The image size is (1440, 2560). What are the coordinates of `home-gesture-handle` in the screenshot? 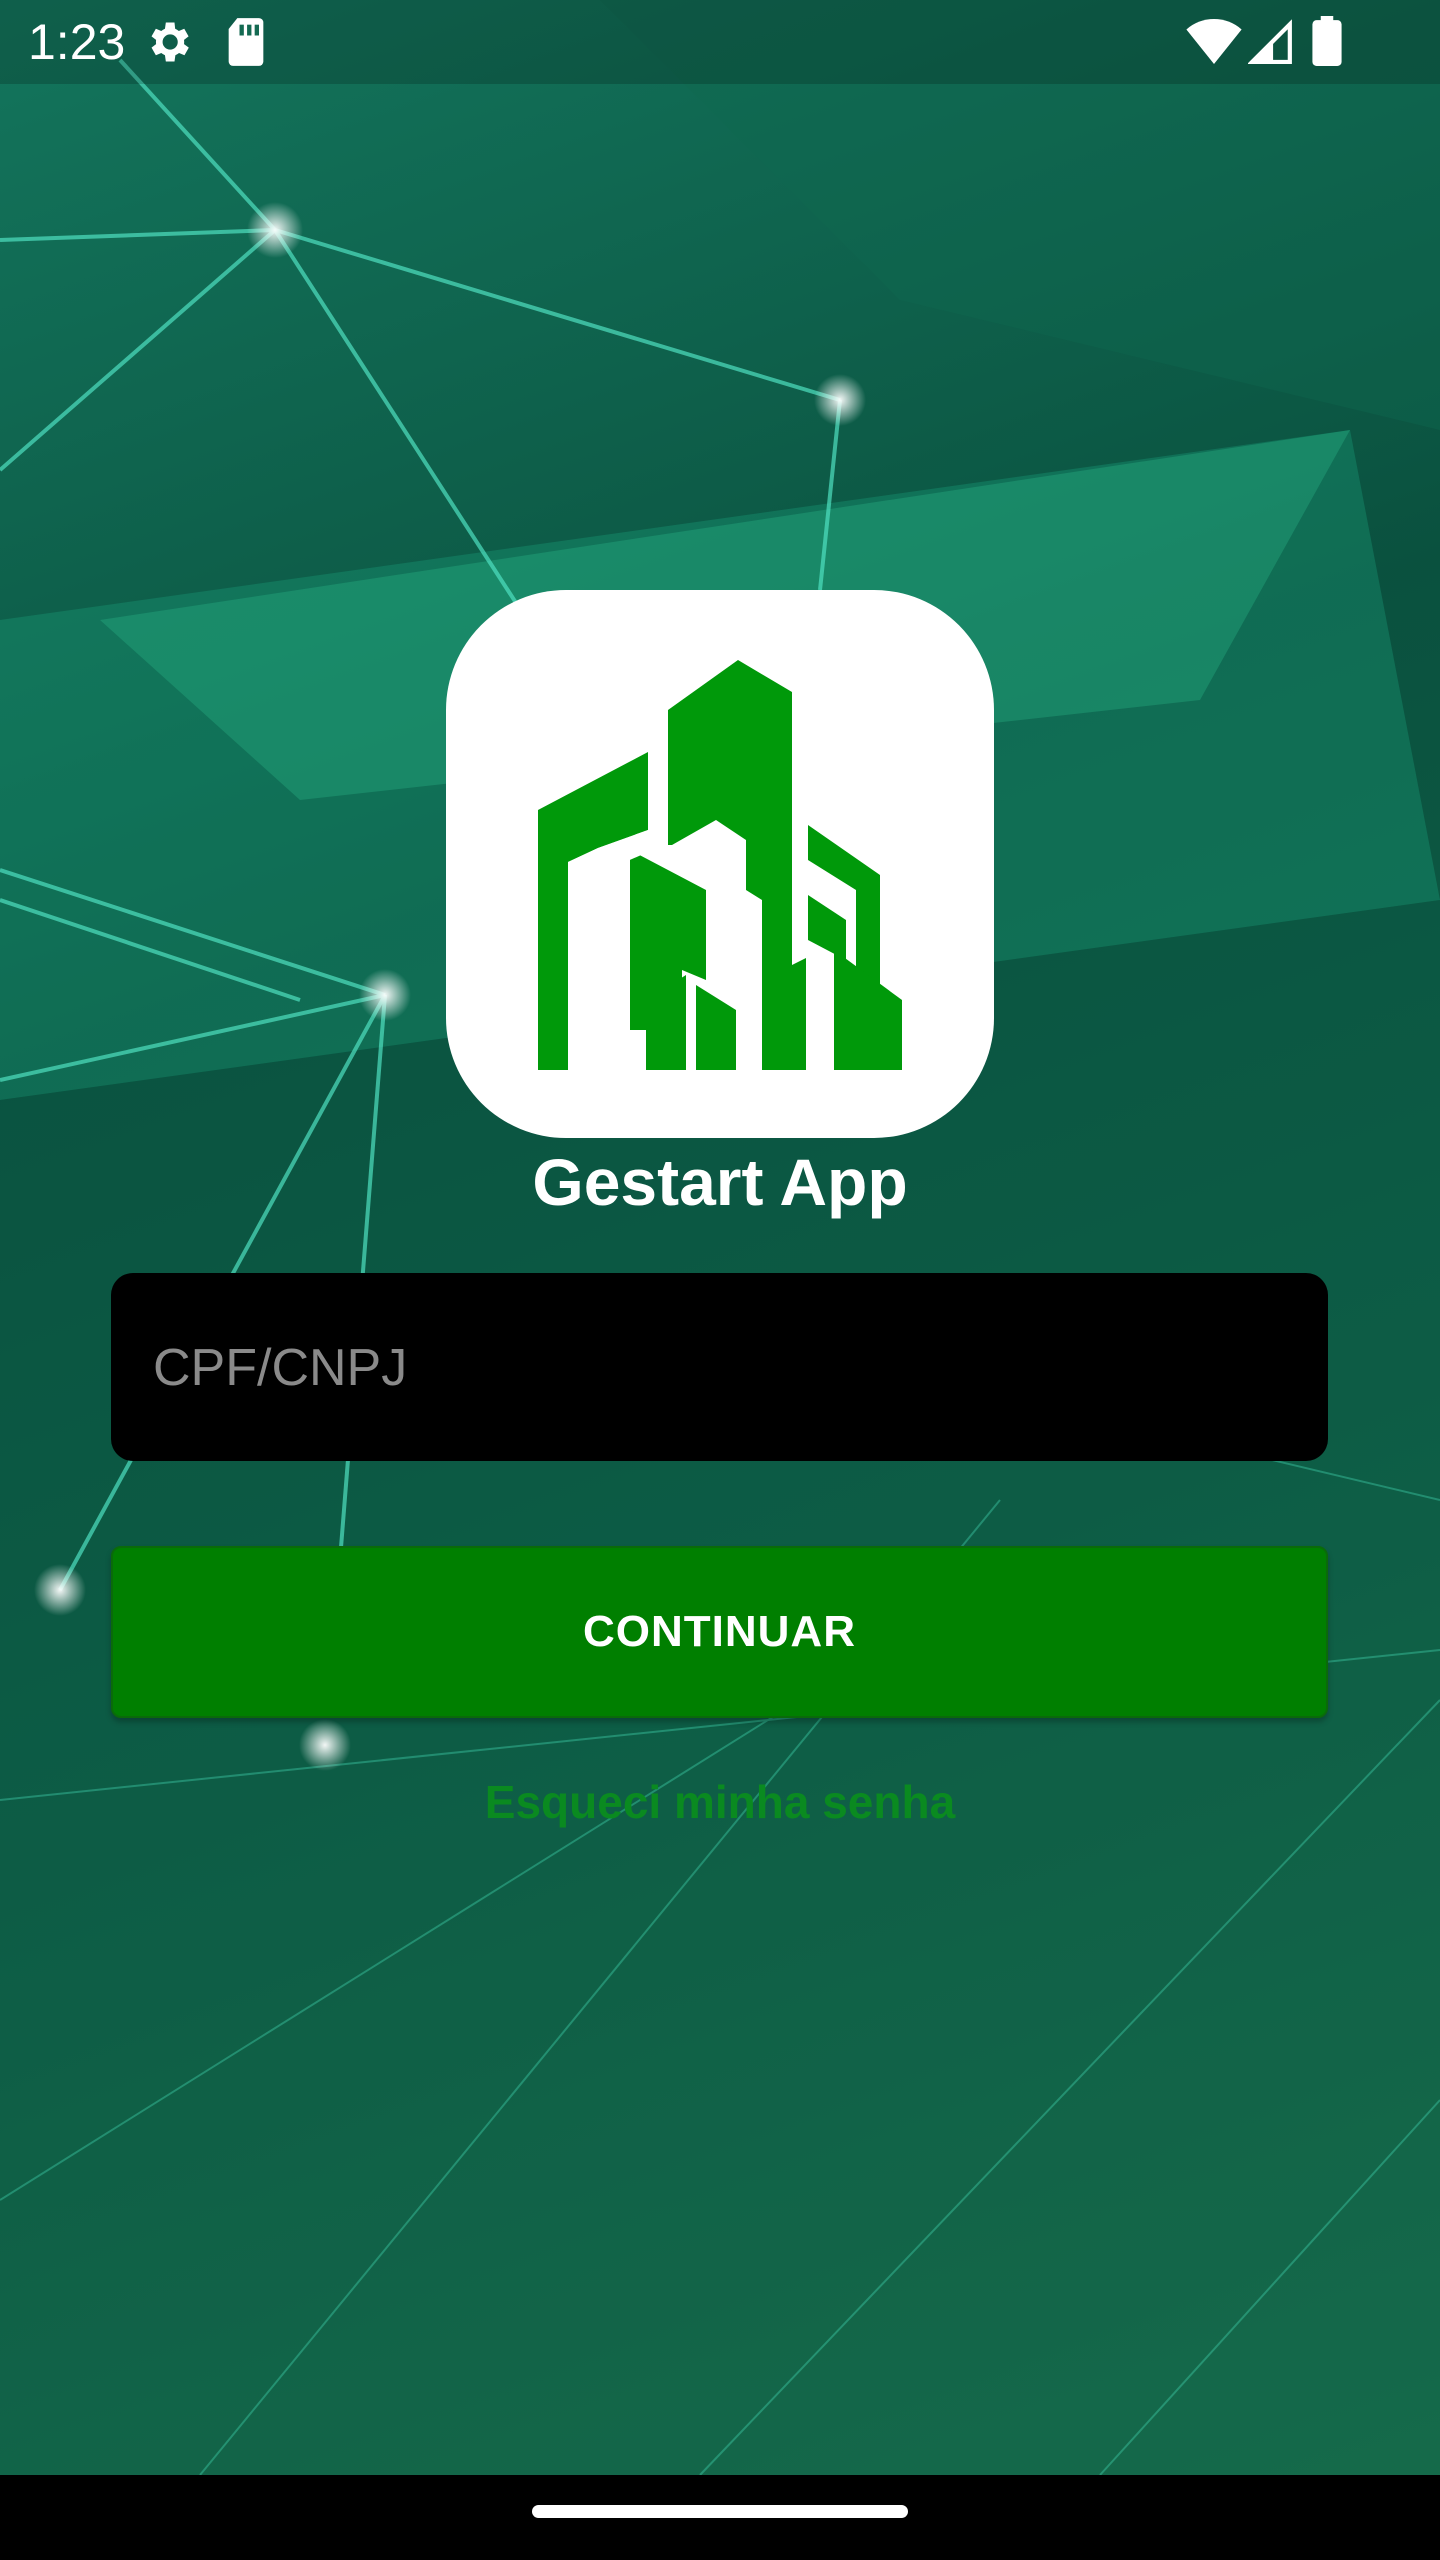 It's located at (720, 2511).